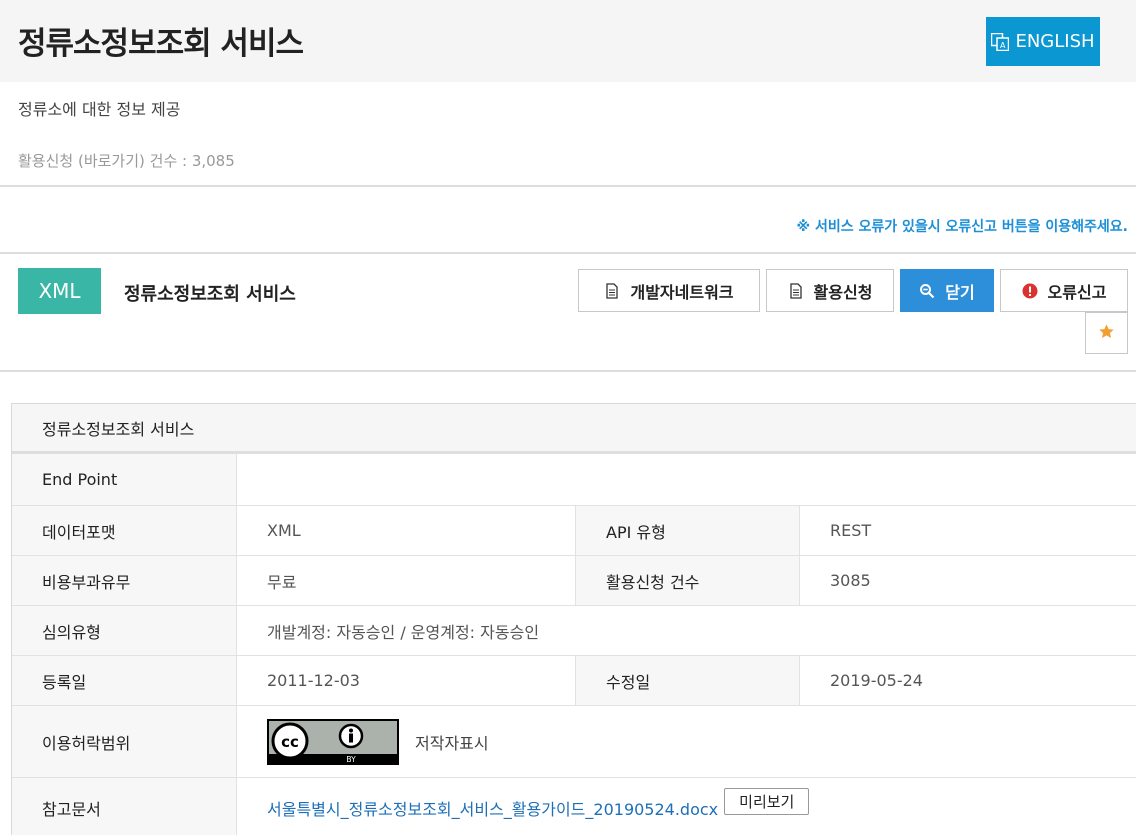 This screenshot has height=835, width=1136. Describe the element at coordinates (850, 580) in the screenshot. I see `apply-count-value: 3085` at that location.